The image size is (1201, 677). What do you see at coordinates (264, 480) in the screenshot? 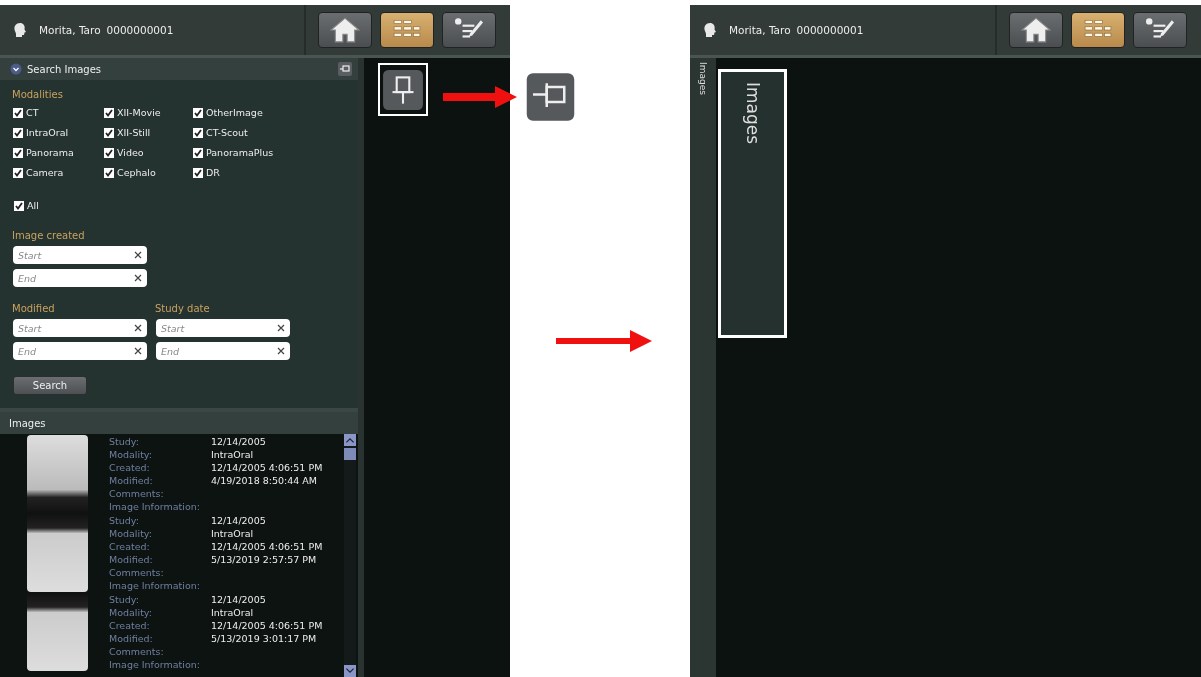
I see `field-value: 4/19/2018 8:50:44 AM` at bounding box center [264, 480].